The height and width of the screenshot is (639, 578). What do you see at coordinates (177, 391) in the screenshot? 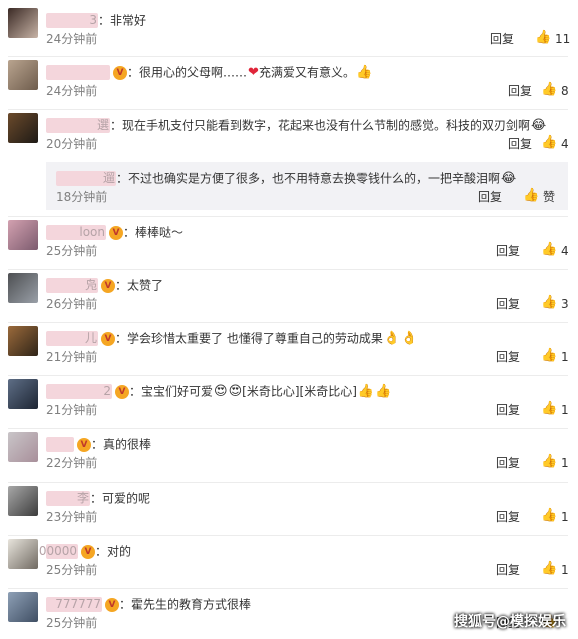
I see `comment-text: 宝宝们好可爱` at bounding box center [177, 391].